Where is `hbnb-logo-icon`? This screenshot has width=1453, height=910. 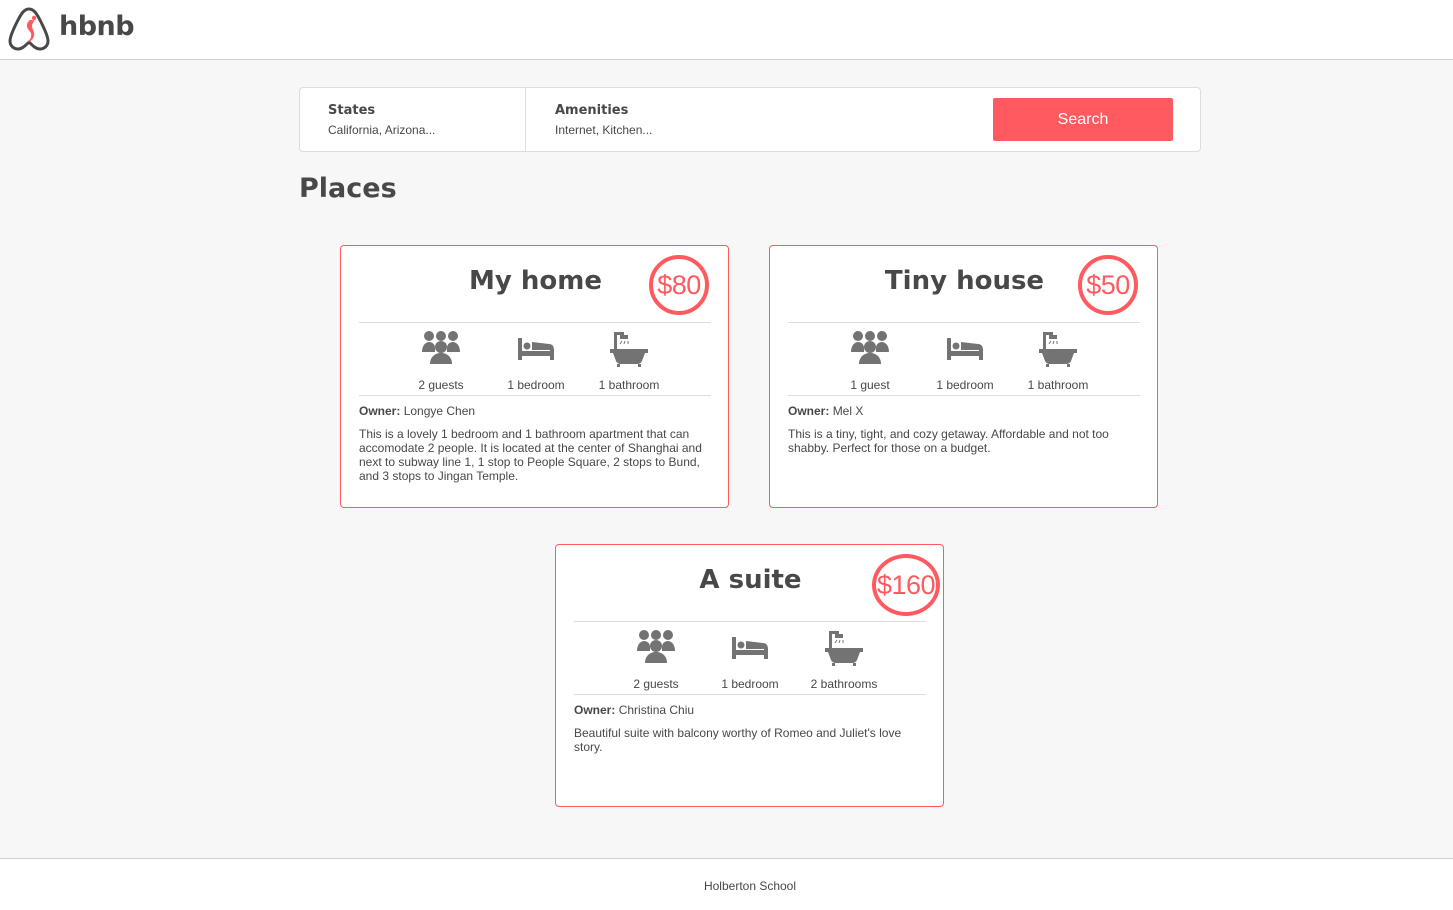 hbnb-logo-icon is located at coordinates (29, 29).